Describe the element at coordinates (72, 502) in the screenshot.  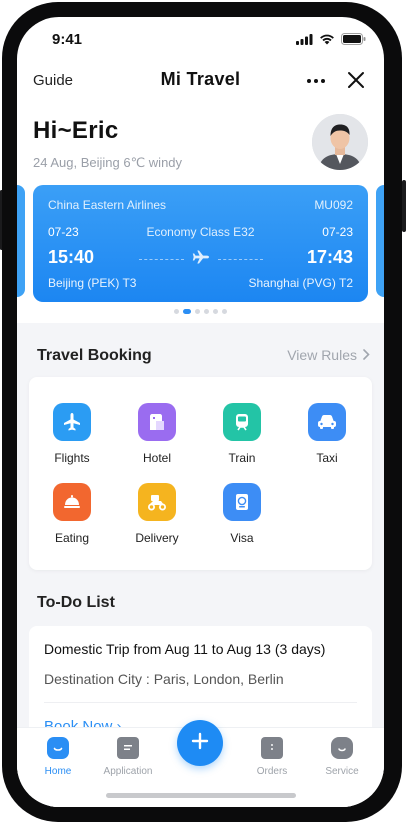
I see `dish-icon` at that location.